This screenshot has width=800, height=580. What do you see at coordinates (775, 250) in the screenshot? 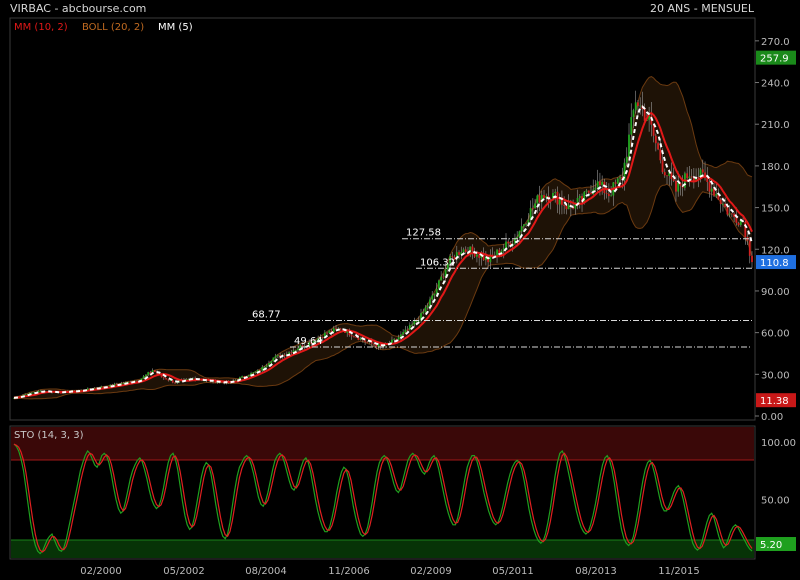
I see `y-tick-label: 120.0` at bounding box center [775, 250].